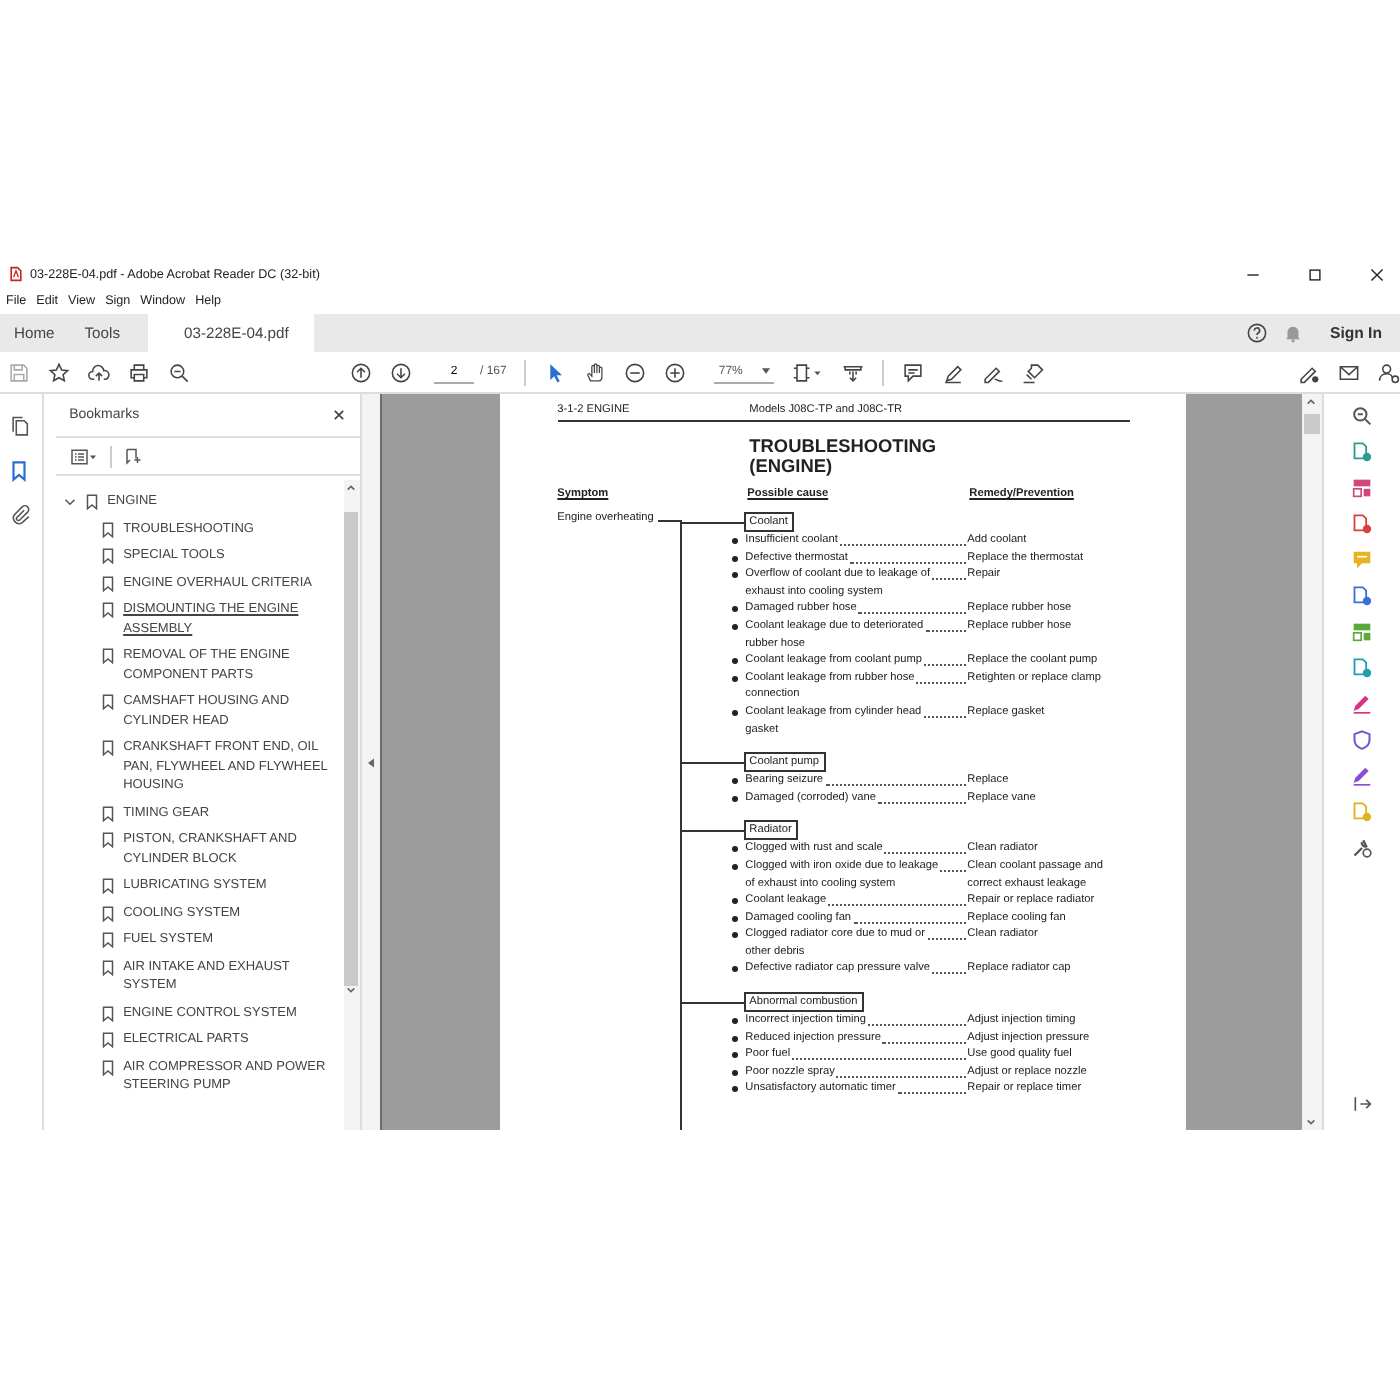 The width and height of the screenshot is (1400, 1400). I want to click on paperclip-icon, so click(20, 514).